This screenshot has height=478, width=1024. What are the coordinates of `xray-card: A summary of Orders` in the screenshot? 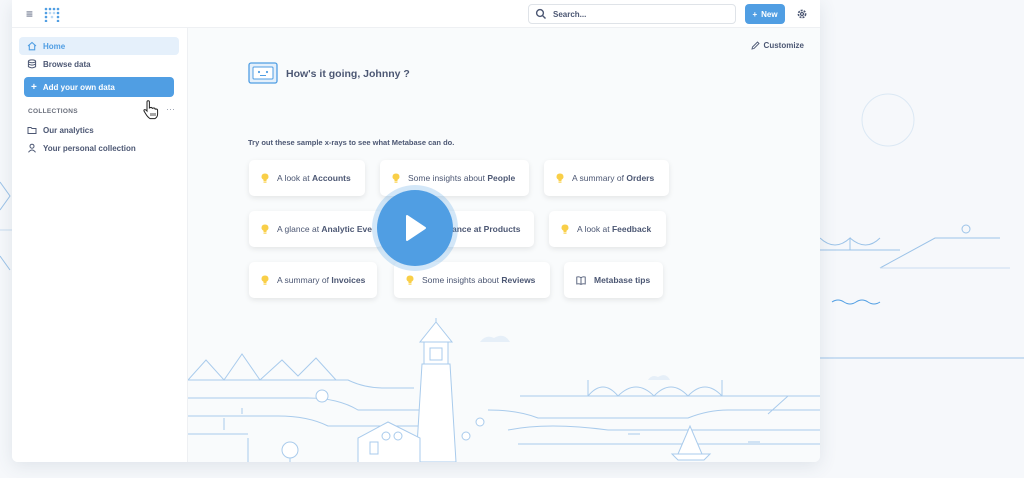 It's located at (606, 178).